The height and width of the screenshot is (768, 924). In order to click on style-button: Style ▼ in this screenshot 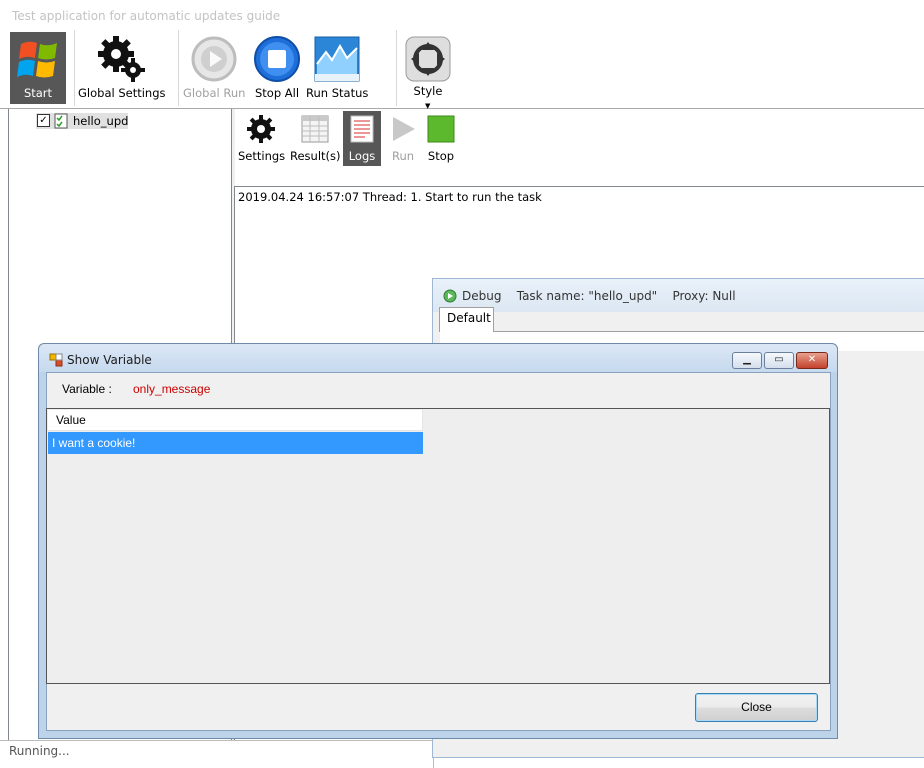, I will do `click(428, 71)`.